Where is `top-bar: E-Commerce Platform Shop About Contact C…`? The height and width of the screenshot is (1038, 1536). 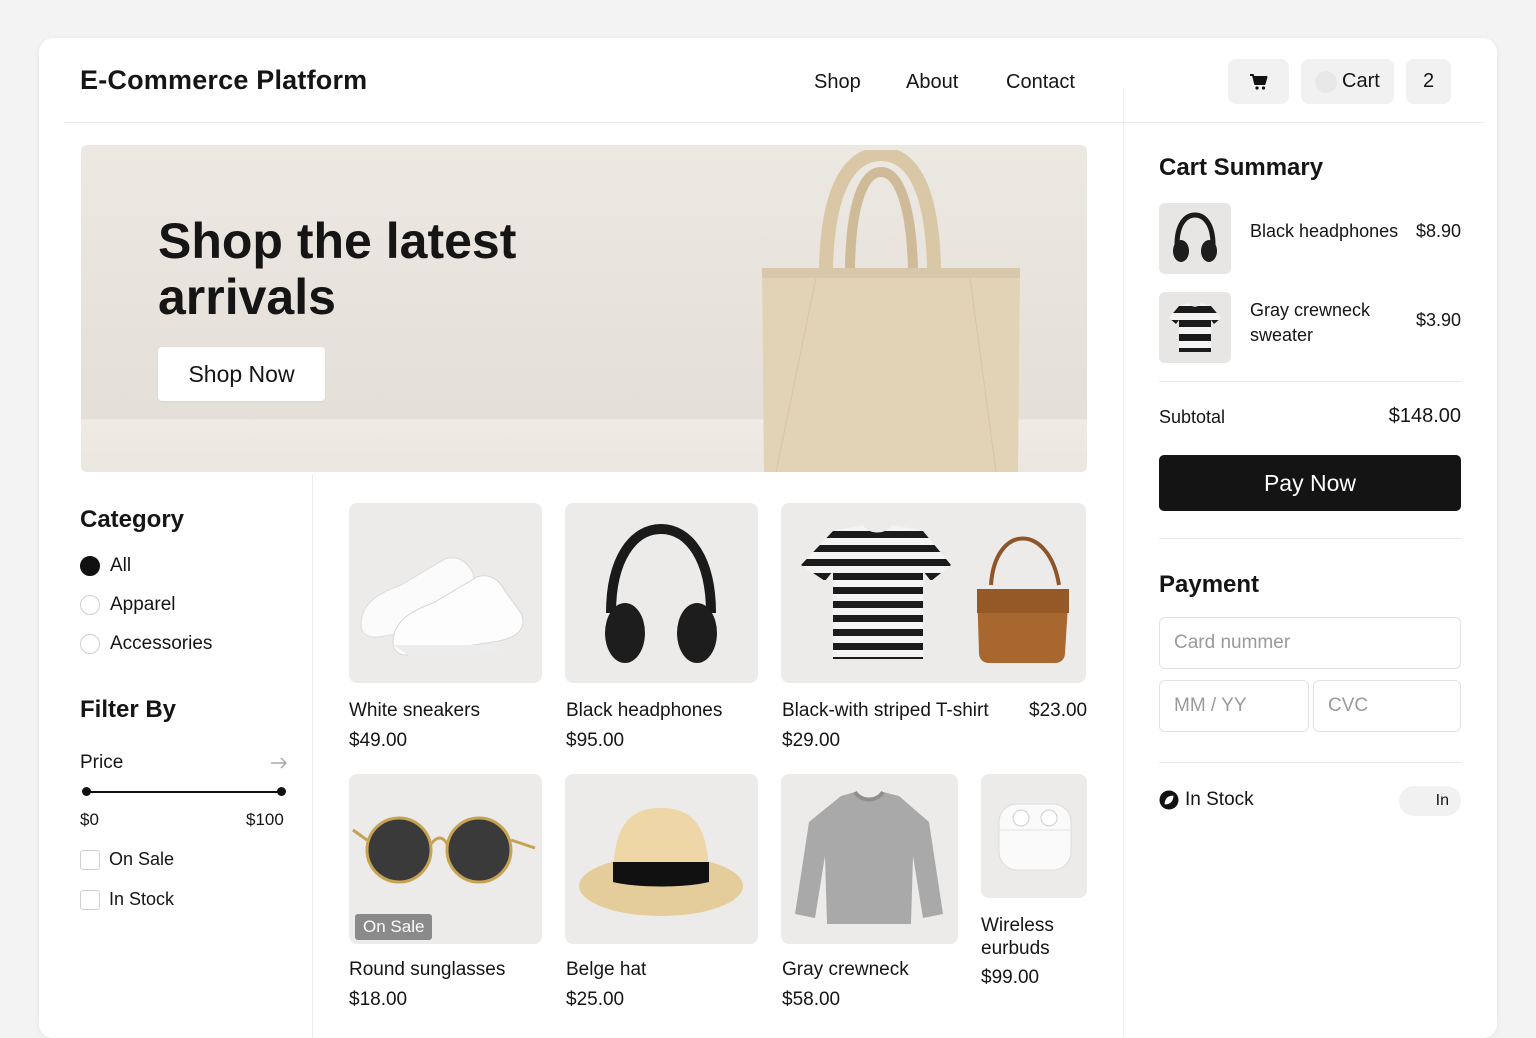 top-bar: E-Commerce Platform Shop About Contact C… is located at coordinates (768, 80).